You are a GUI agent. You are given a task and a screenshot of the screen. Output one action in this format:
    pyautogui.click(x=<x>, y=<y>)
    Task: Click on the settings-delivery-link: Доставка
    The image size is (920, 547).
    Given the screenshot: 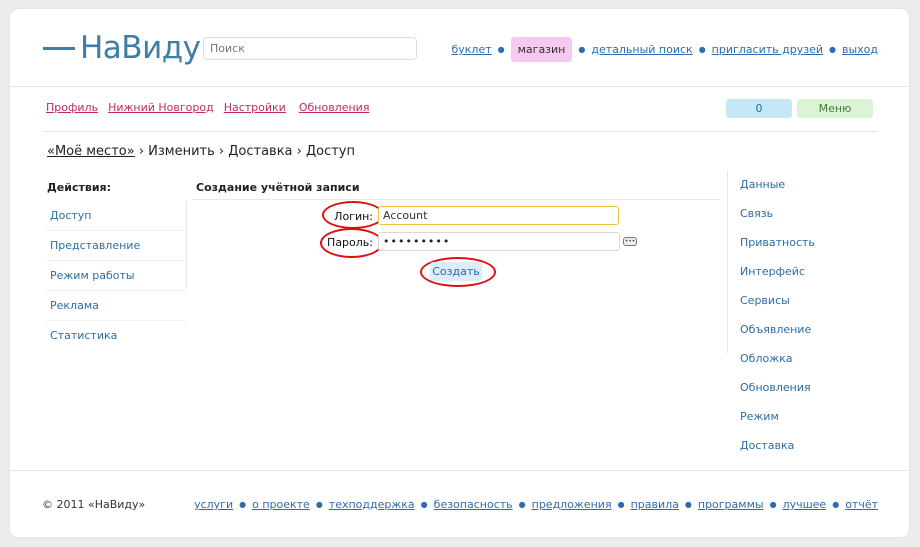 What is the action you would take?
    pyautogui.click(x=777, y=445)
    